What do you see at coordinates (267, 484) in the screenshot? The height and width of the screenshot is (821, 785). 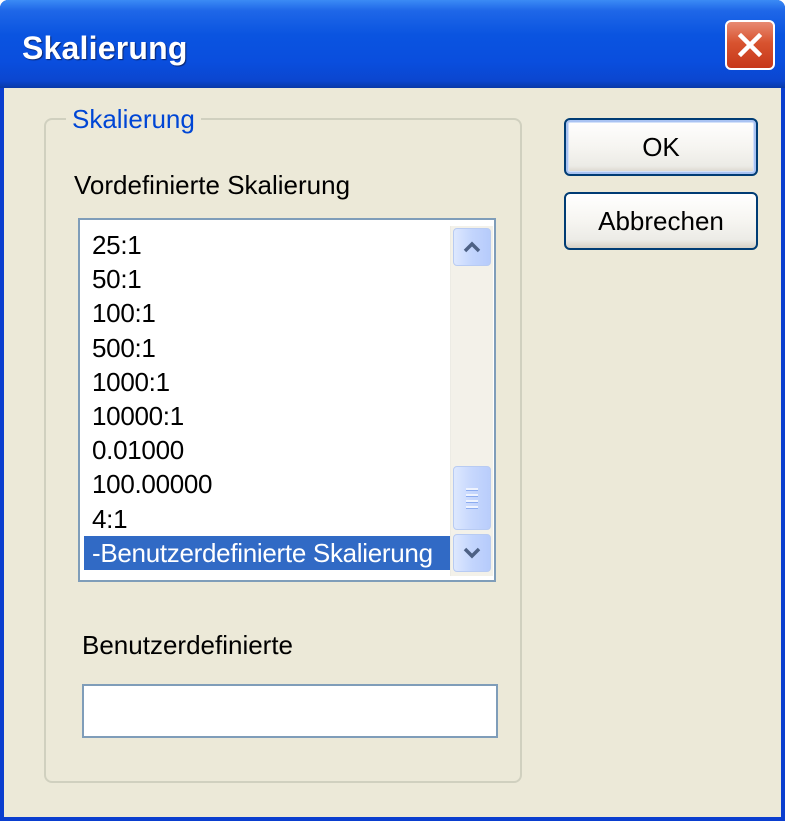 I see `list-item: 100.00000` at bounding box center [267, 484].